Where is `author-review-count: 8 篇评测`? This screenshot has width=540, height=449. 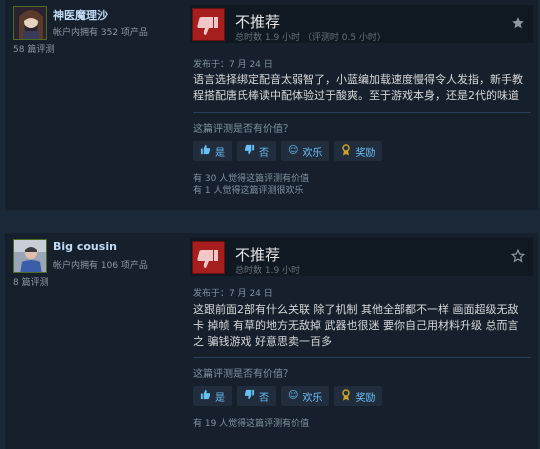 author-review-count: 8 篇评测 is located at coordinates (31, 281).